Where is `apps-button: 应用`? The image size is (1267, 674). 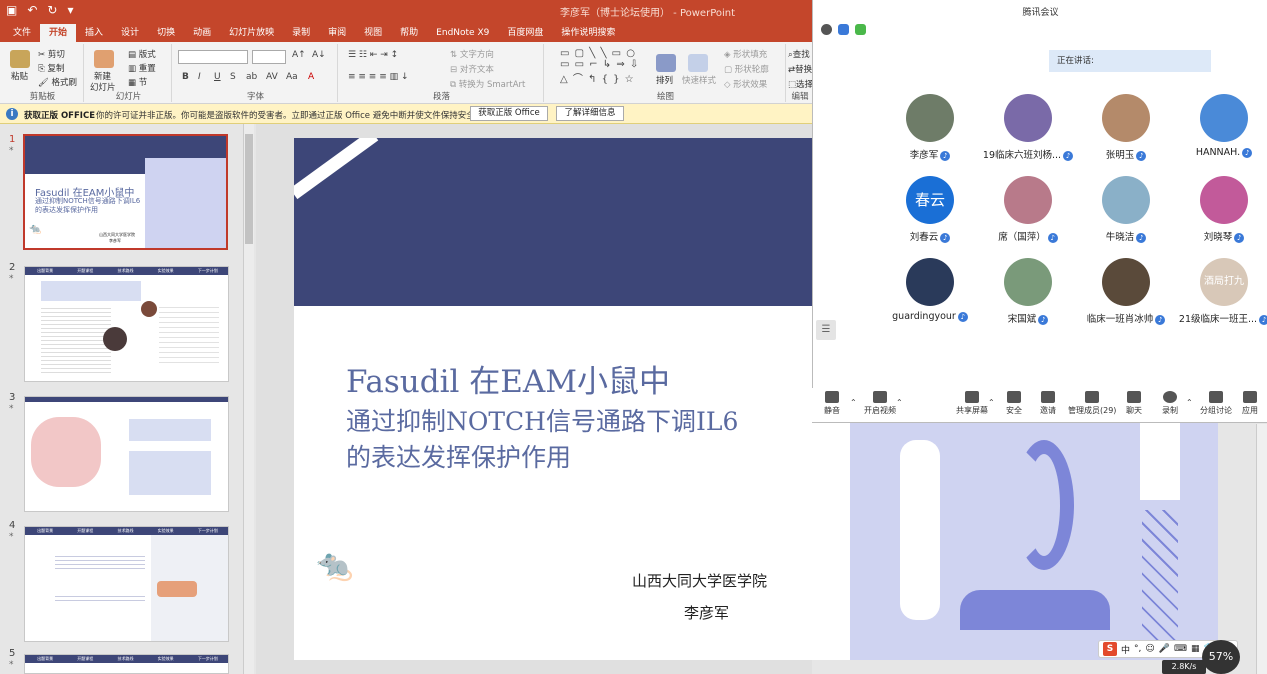 apps-button: 应用 is located at coordinates (1250, 402).